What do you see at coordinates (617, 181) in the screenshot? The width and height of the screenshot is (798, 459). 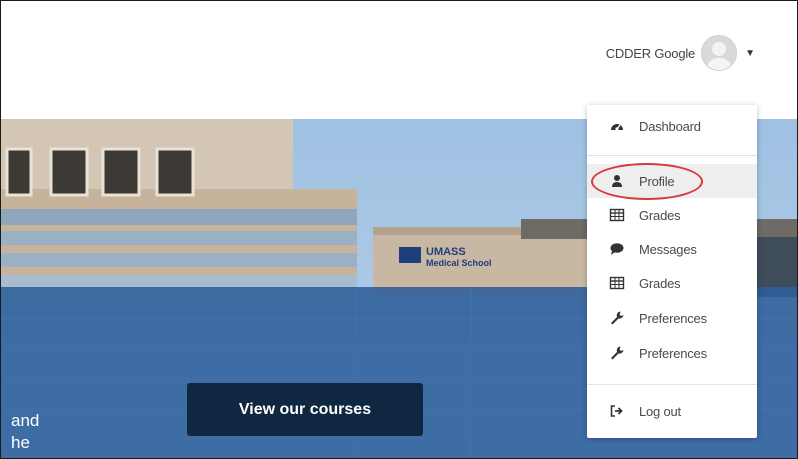 I see `user-icon` at bounding box center [617, 181].